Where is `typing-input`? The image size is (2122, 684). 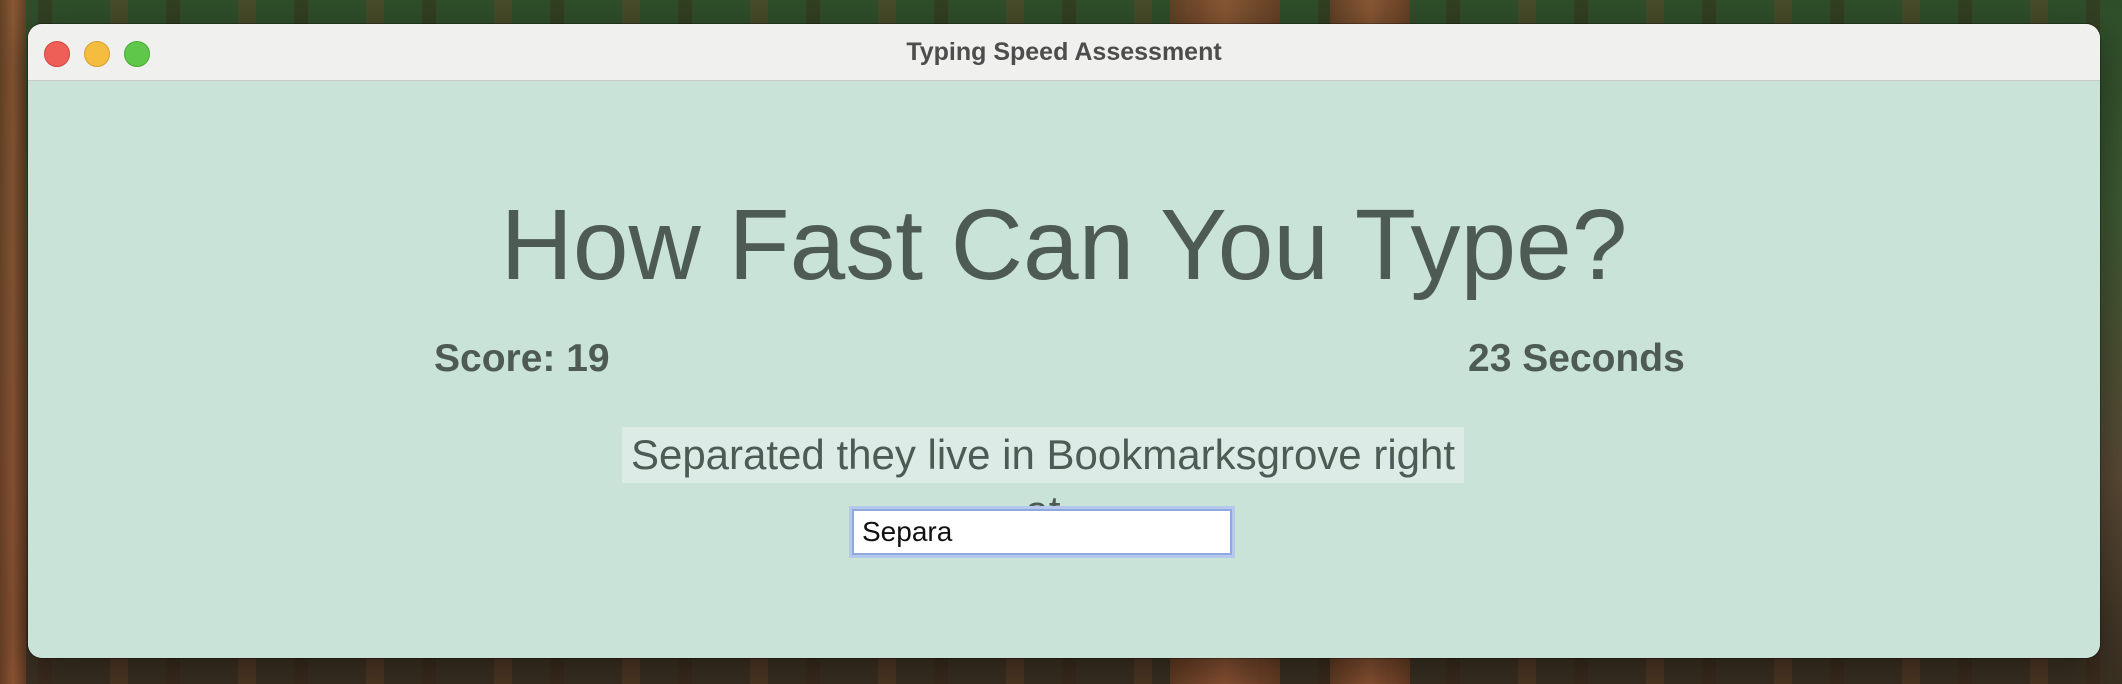 typing-input is located at coordinates (1042, 532).